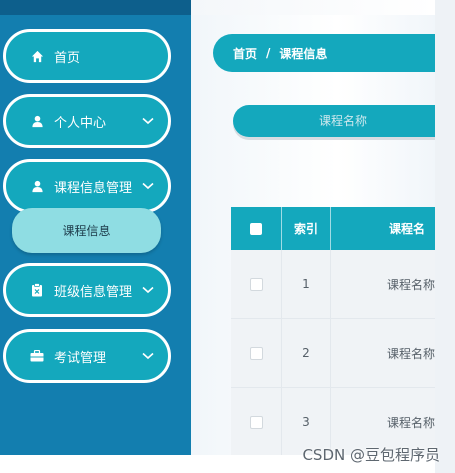 The height and width of the screenshot is (473, 455). What do you see at coordinates (37, 290) in the screenshot?
I see `clipboard-icon` at bounding box center [37, 290].